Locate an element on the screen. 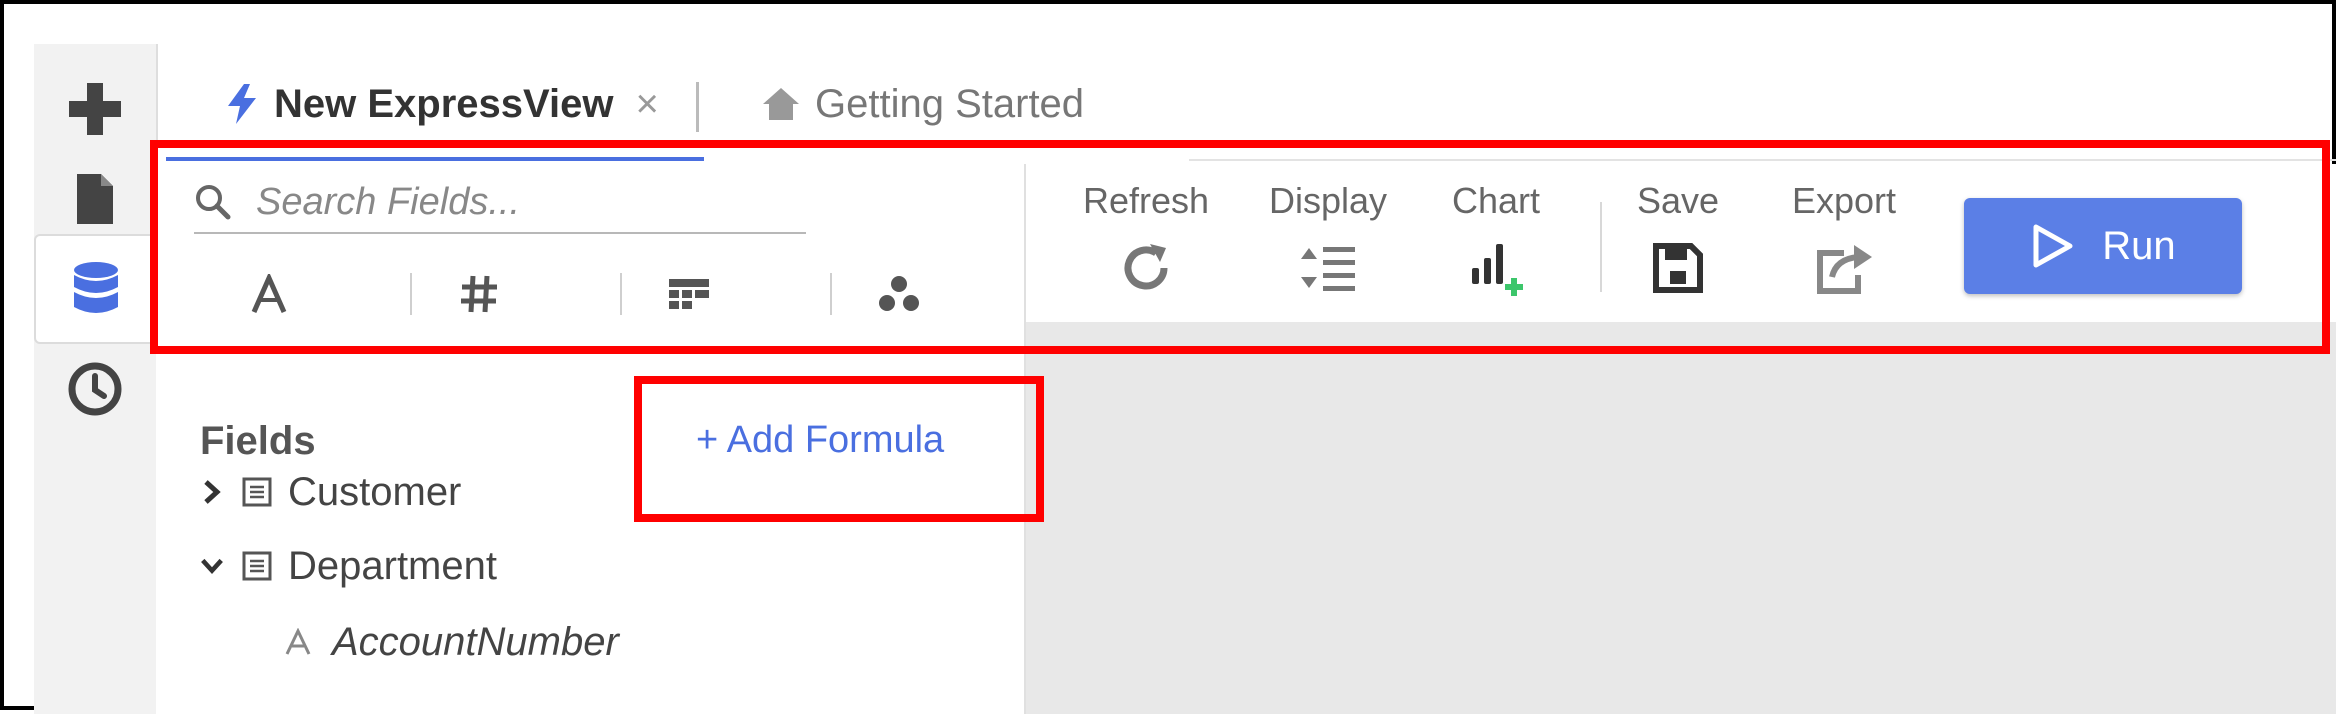  export-icon is located at coordinates (1844, 269).